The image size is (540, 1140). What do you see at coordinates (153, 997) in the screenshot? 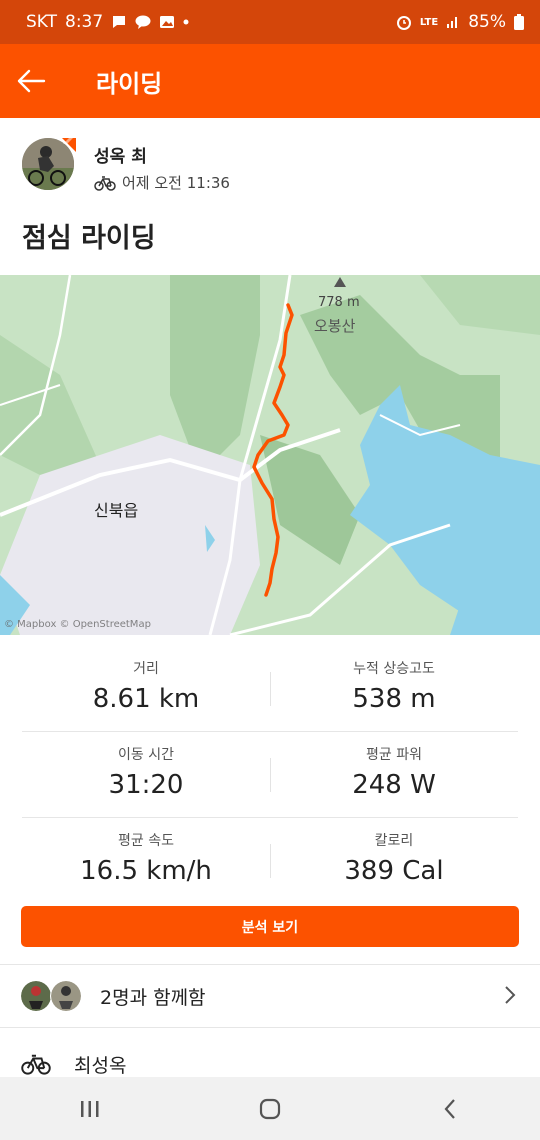
I see `group-text: 2명과 함께함` at bounding box center [153, 997].